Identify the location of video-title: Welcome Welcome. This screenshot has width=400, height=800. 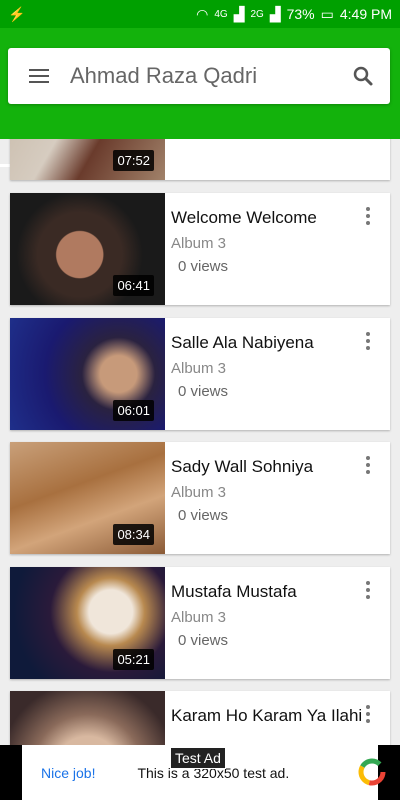
(244, 217).